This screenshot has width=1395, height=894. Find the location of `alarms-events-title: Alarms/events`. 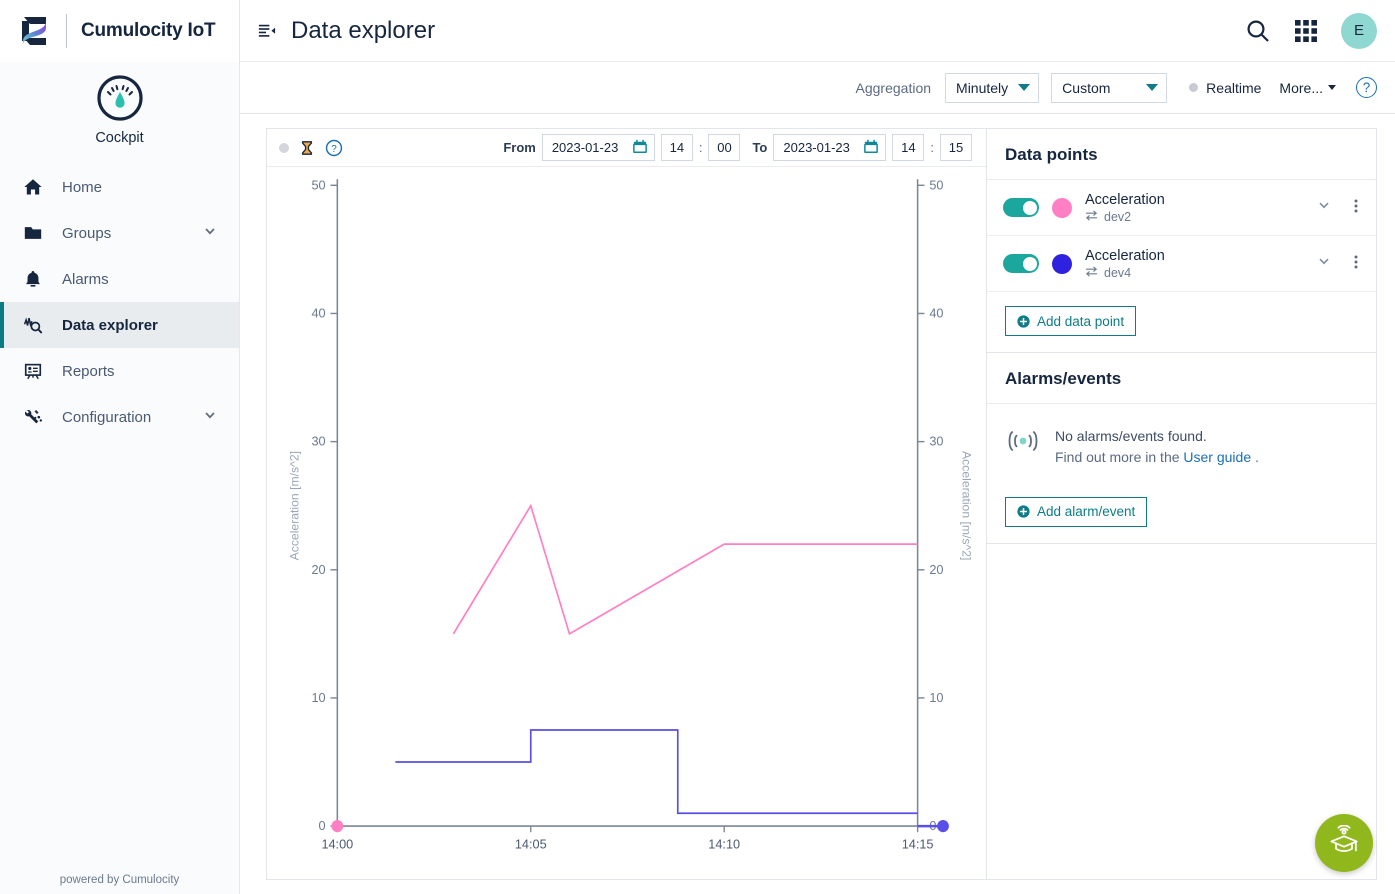

alarms-events-title: Alarms/events is located at coordinates (1181, 379).